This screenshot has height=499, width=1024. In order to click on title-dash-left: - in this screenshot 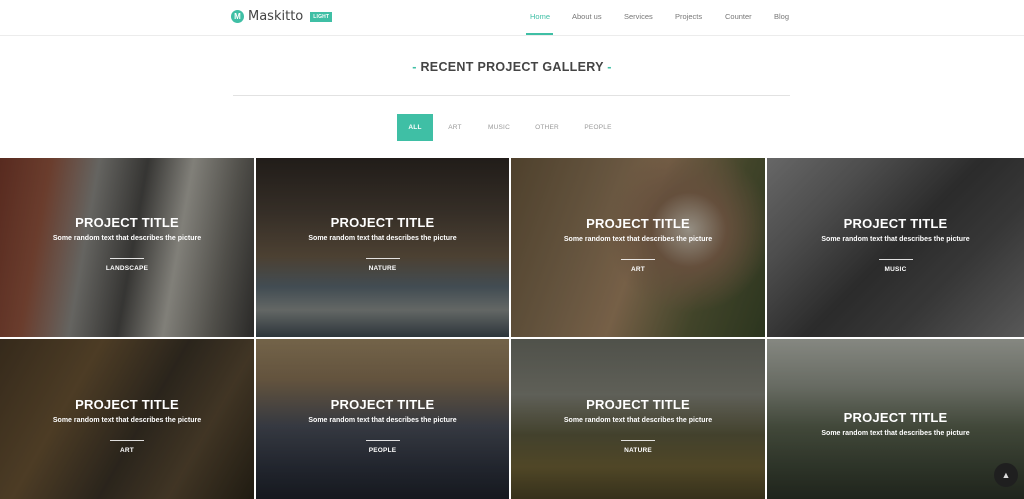, I will do `click(414, 67)`.